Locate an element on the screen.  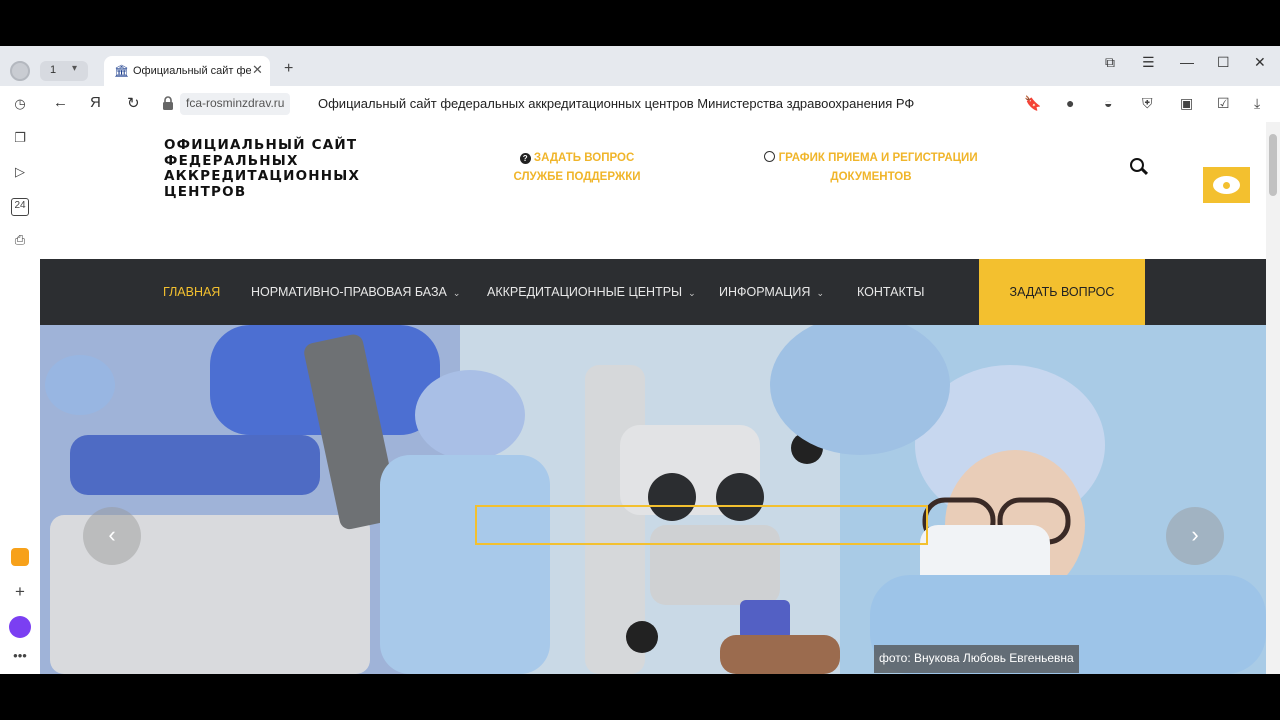
slider-next-button: › is located at coordinates (1195, 536).